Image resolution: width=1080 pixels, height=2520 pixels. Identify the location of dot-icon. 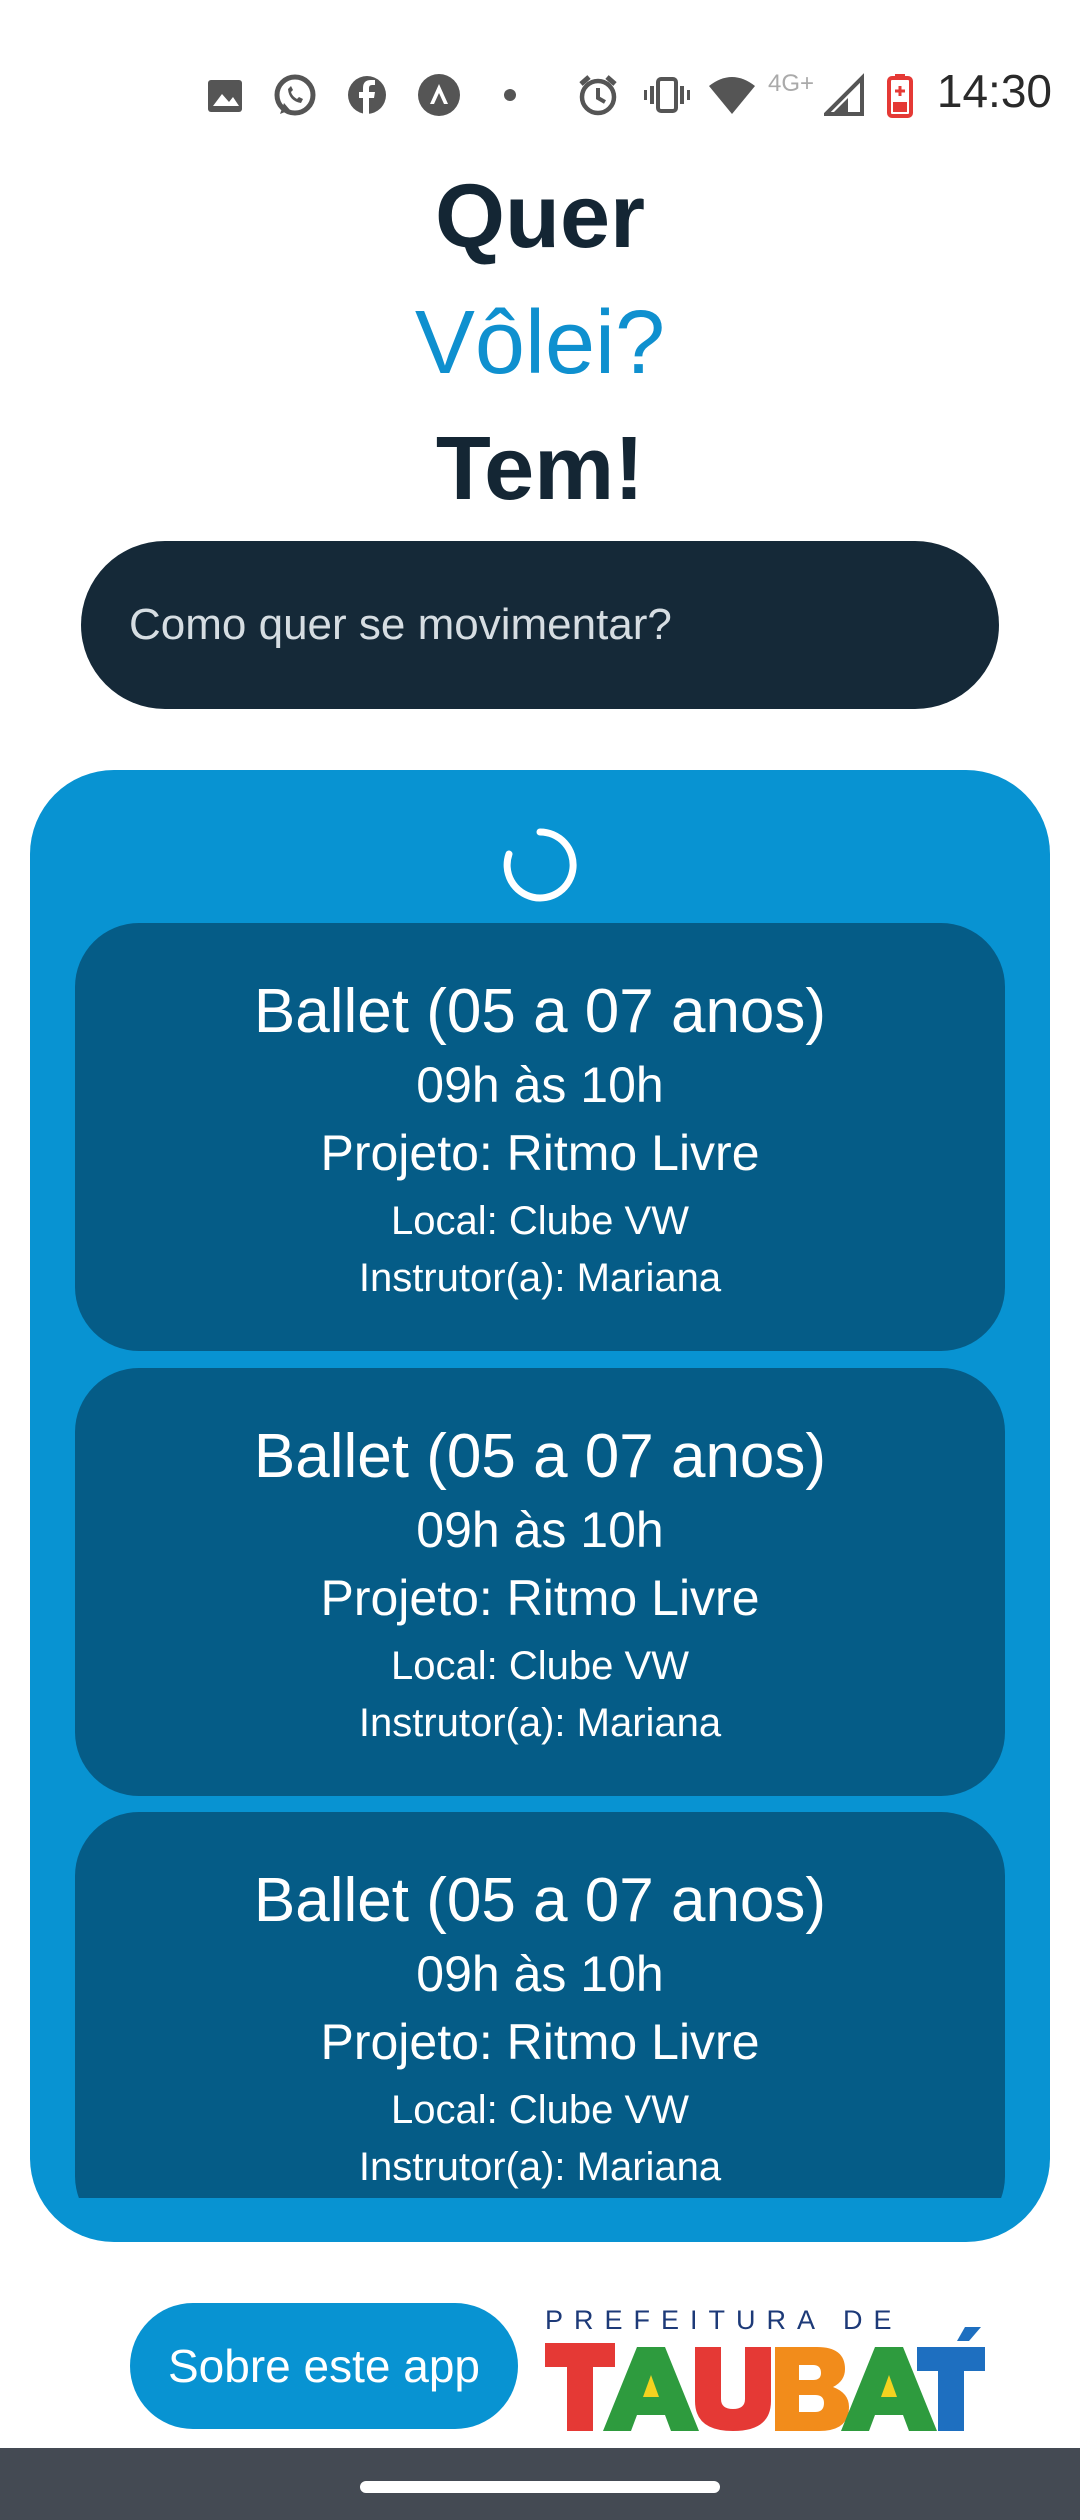
(510, 95).